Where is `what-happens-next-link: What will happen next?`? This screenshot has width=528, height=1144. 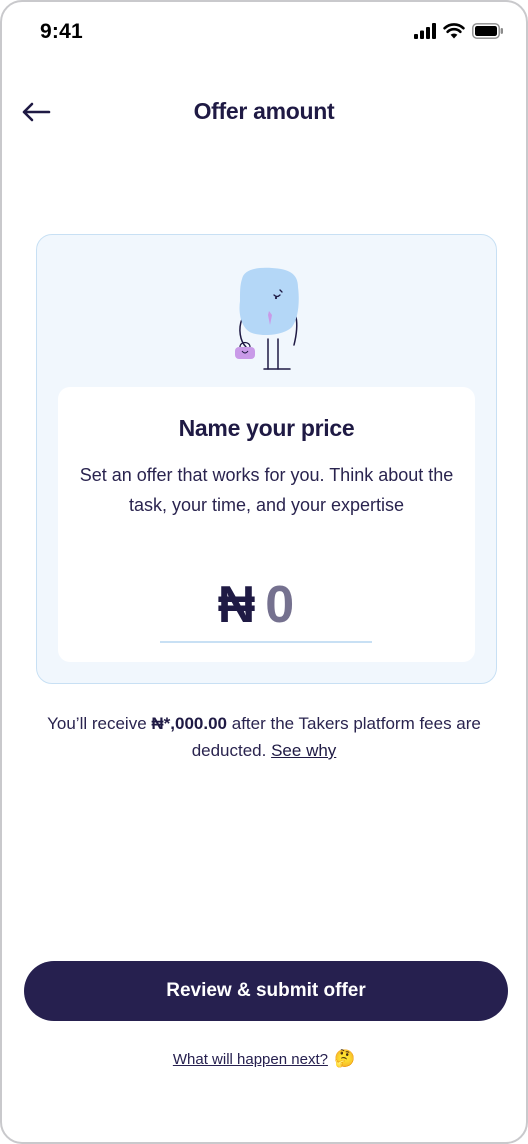
what-happens-next-link: What will happen next? is located at coordinates (250, 1059).